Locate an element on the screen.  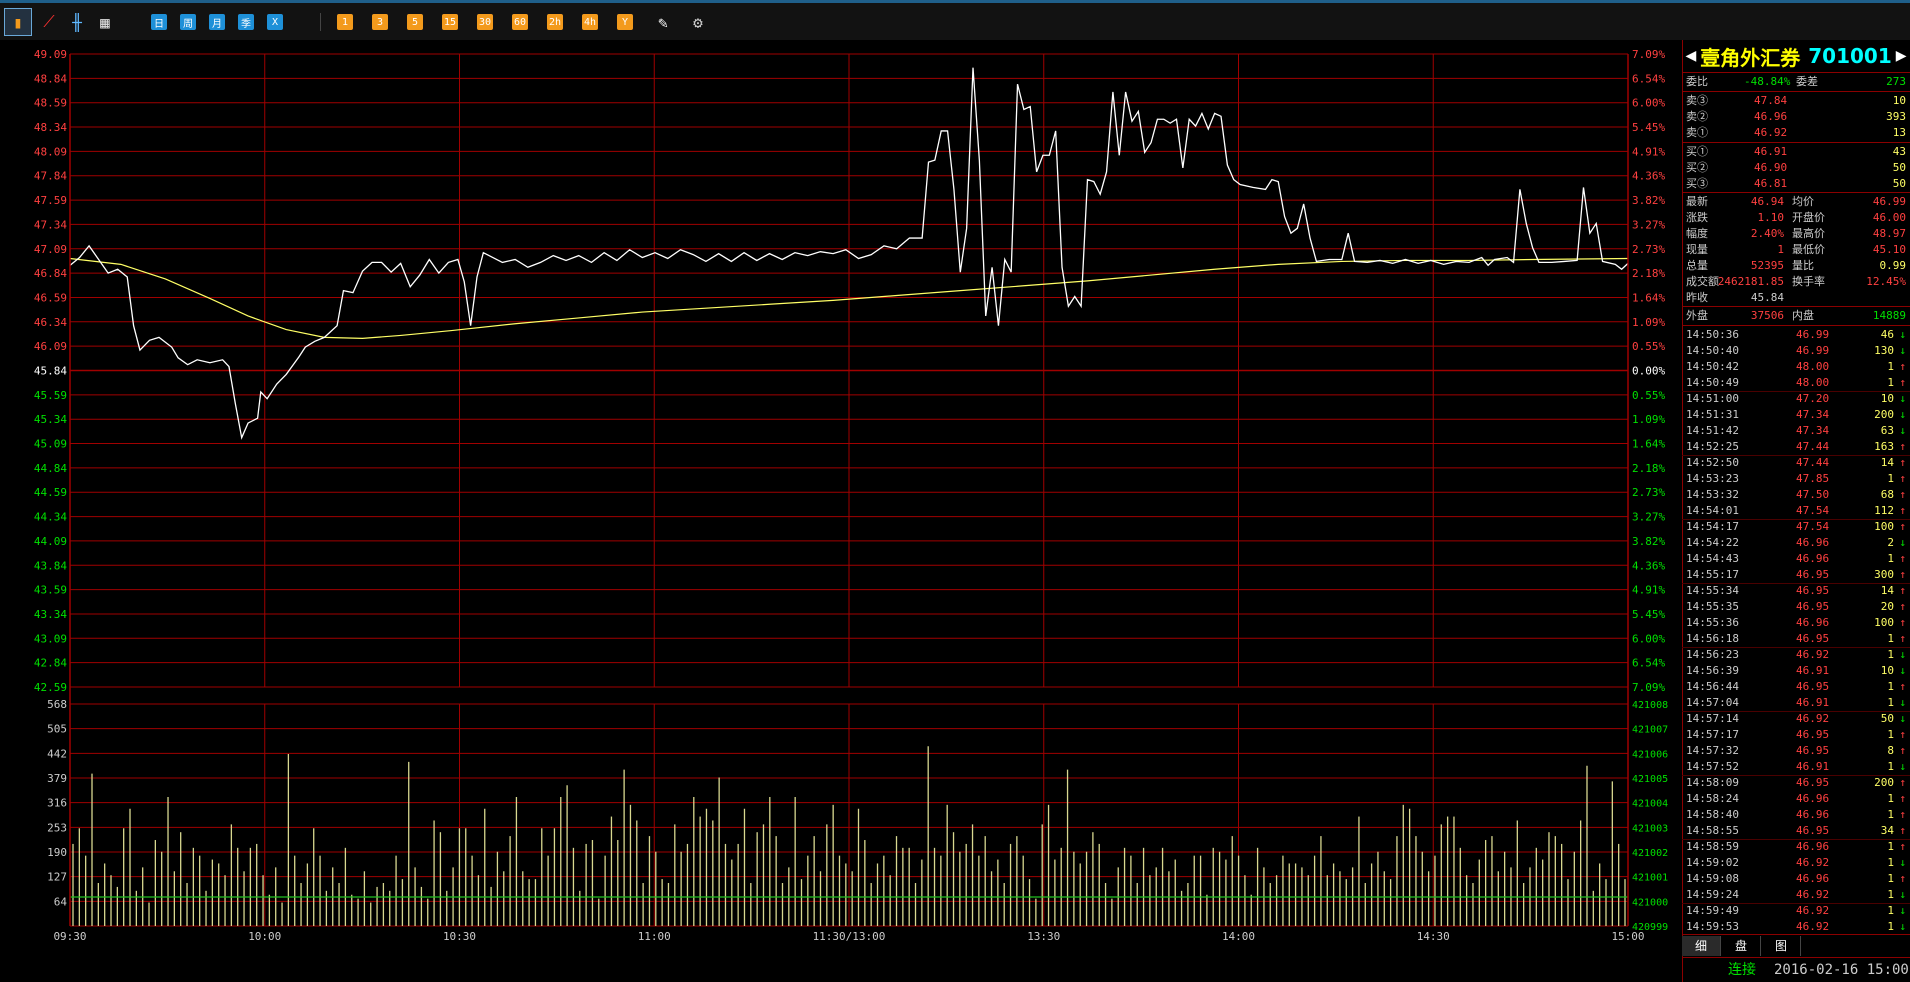
toolbar-separator is located at coordinates (320, 22).